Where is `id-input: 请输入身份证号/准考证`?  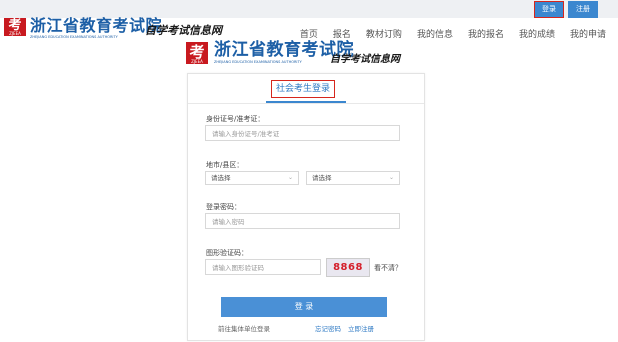
id-input: 请输入身份证号/准考证 is located at coordinates (302, 133).